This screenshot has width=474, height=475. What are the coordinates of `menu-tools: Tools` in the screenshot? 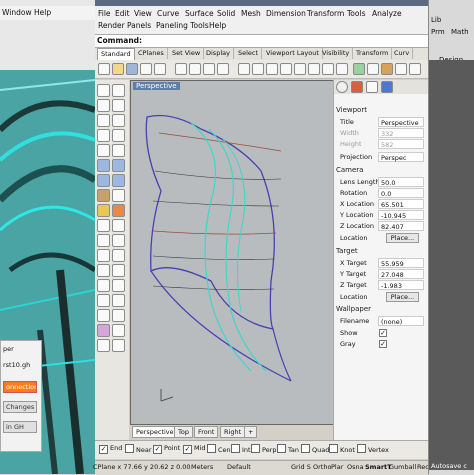 It's located at (356, 13).